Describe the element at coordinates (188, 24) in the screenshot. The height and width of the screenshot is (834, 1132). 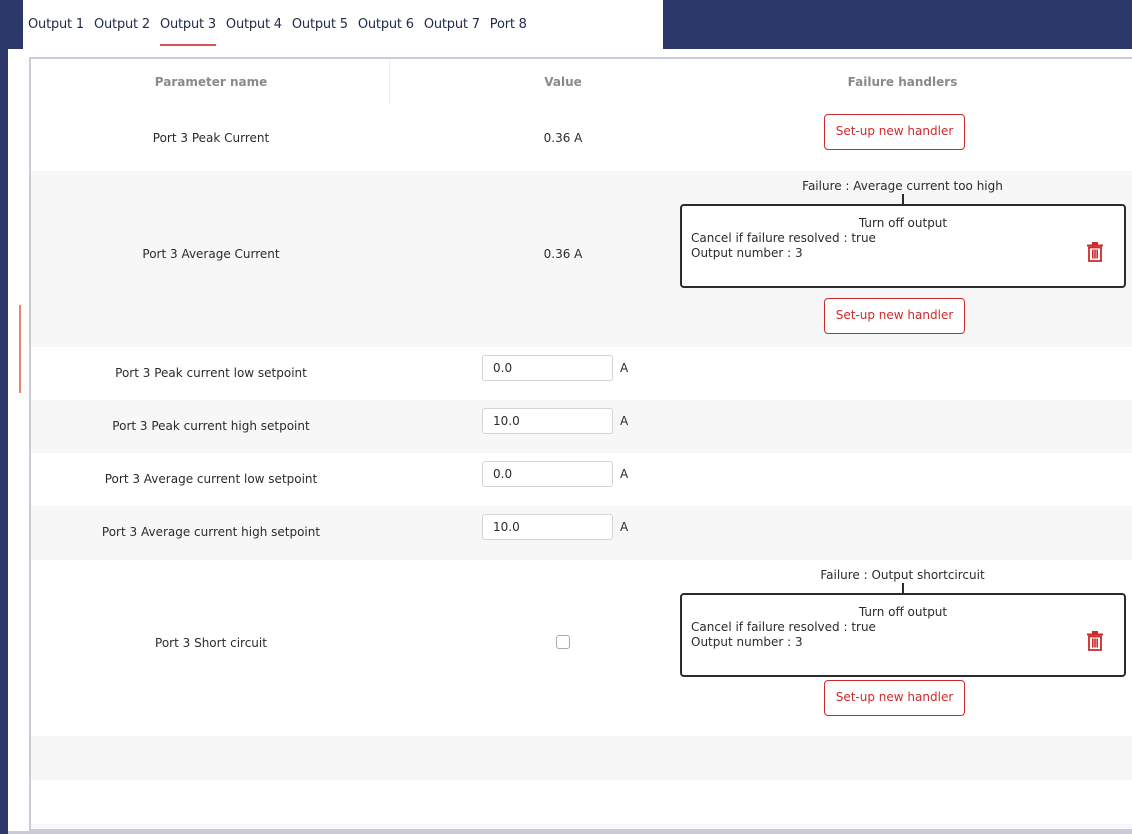
I see `tab-output-3: Output 3` at that location.